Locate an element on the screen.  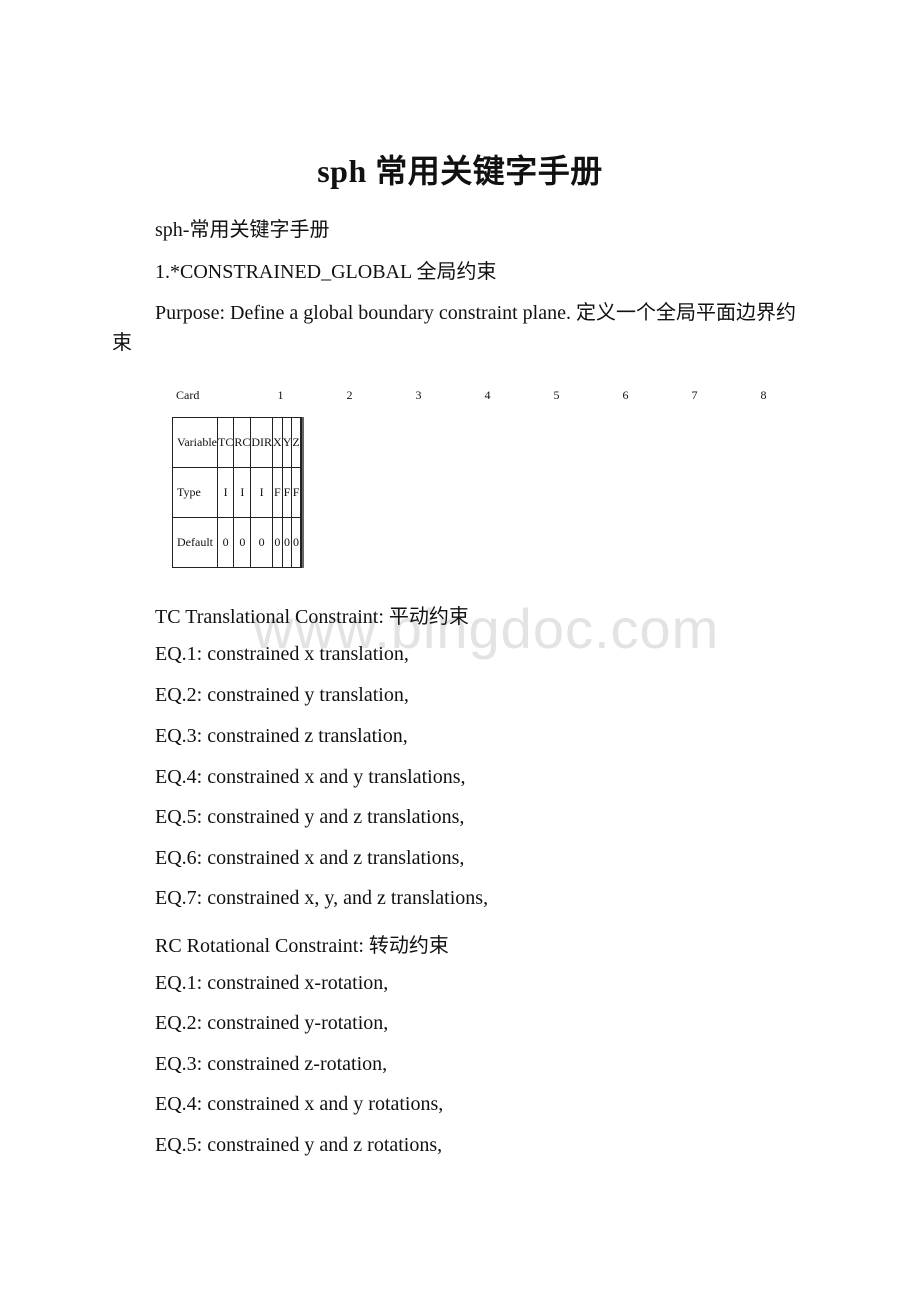
rc-item: EQ.2: constrained y-rotation, is located at coordinates (272, 1023).